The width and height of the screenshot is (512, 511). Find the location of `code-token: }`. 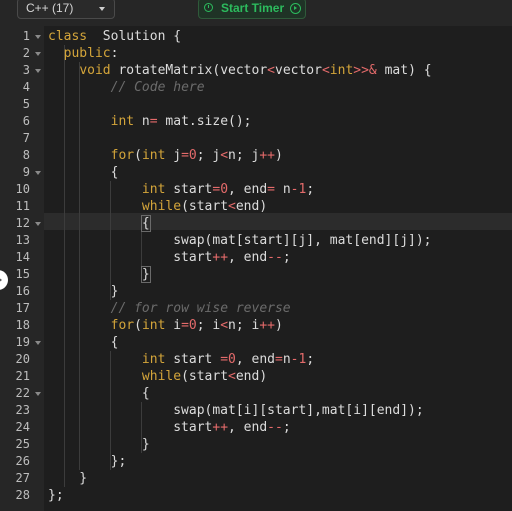

code-token: } is located at coordinates (83, 291).